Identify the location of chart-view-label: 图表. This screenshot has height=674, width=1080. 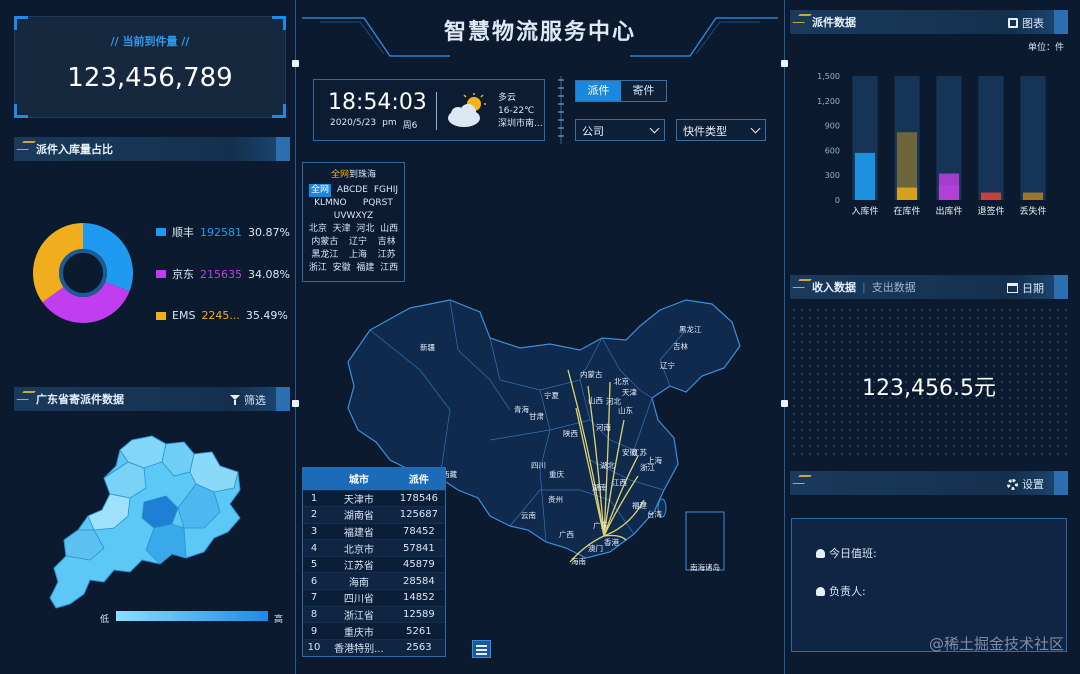
(1033, 23).